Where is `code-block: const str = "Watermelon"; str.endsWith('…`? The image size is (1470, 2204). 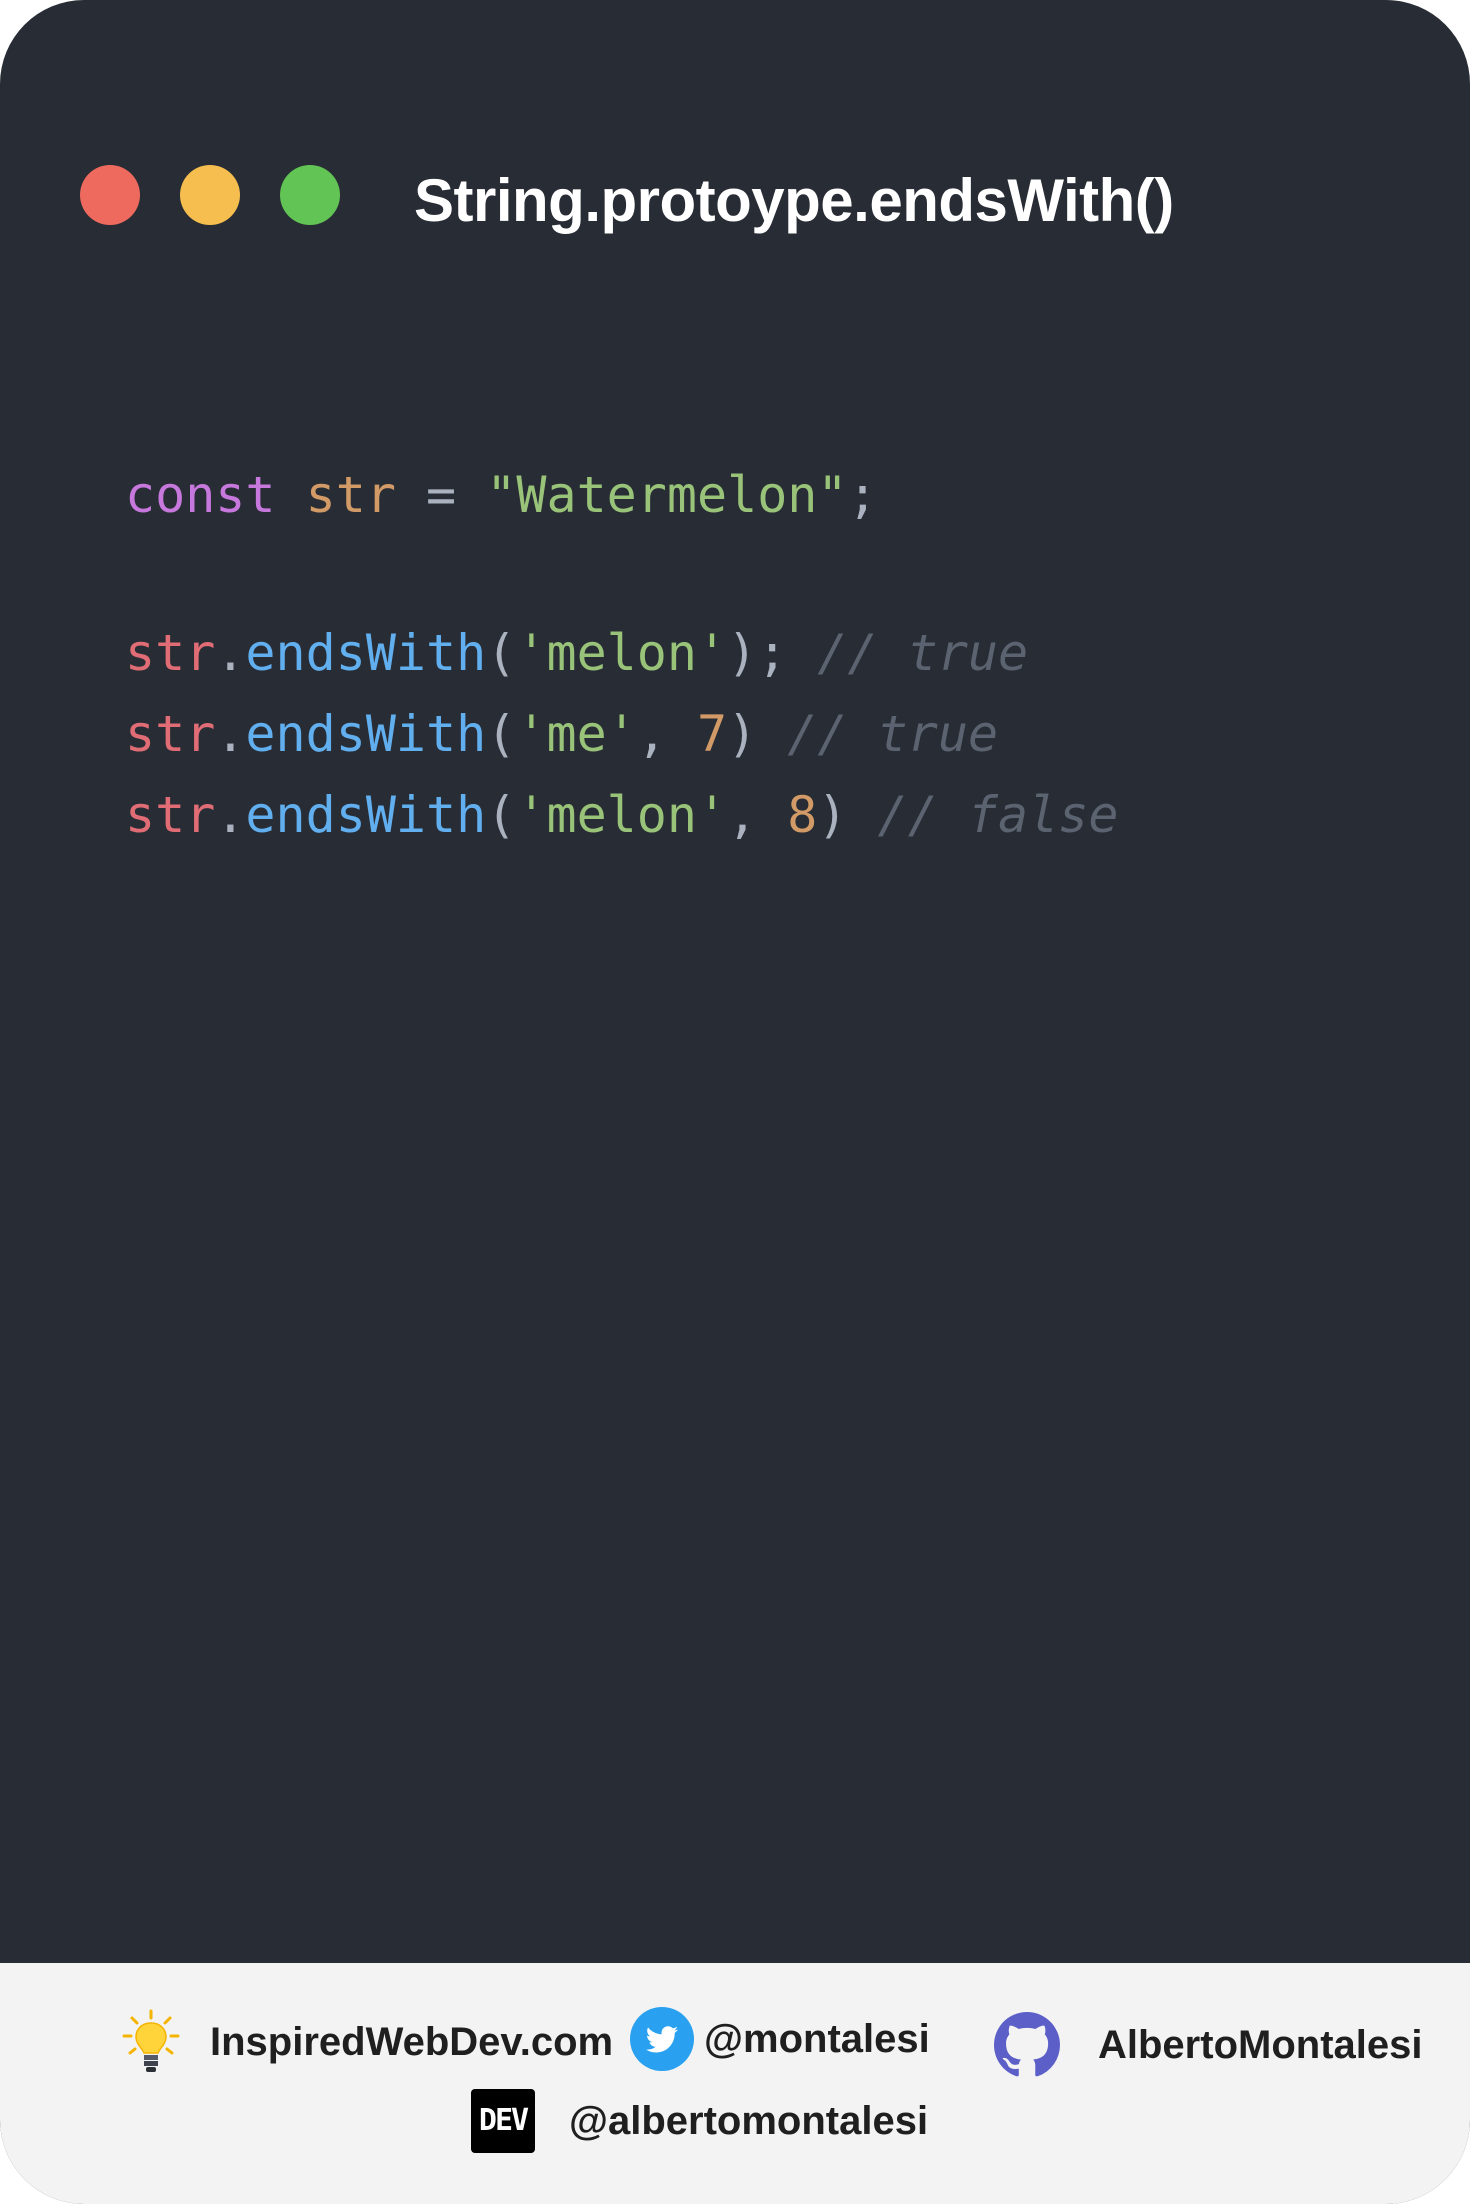 code-block: const str = "Watermelon"; str.endsWith('… is located at coordinates (621, 655).